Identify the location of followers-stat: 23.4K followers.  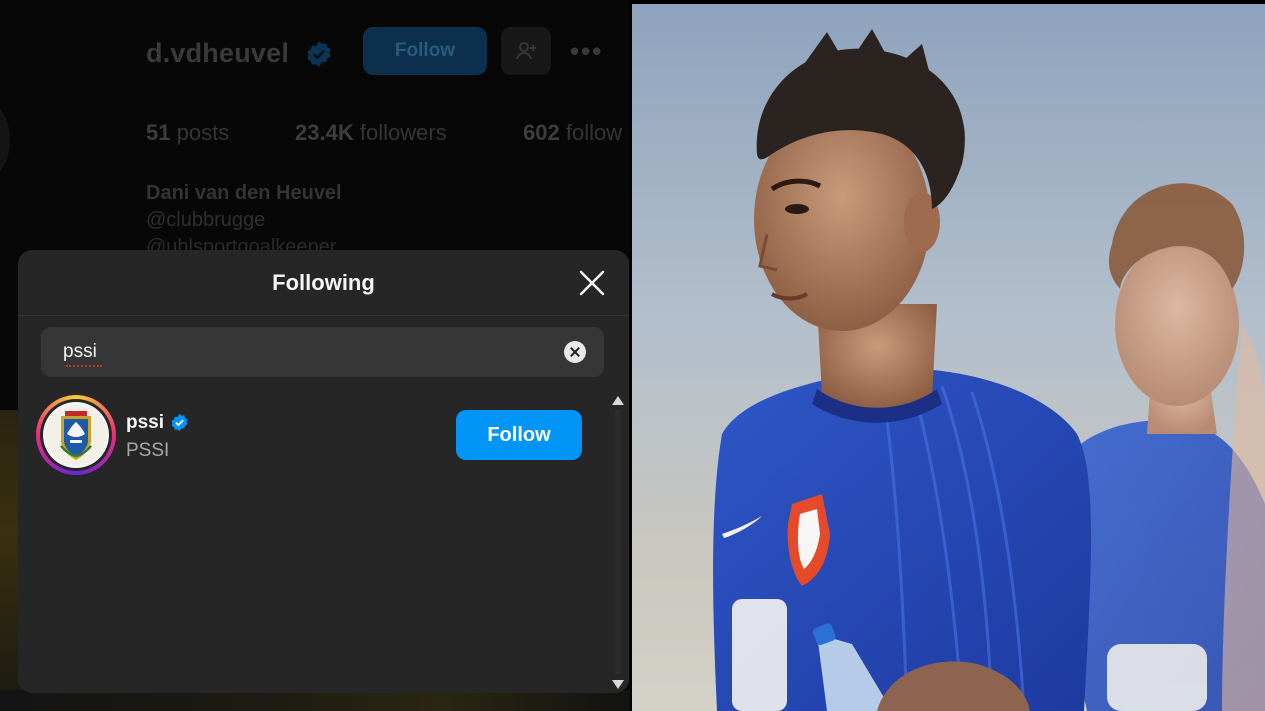
(371, 133).